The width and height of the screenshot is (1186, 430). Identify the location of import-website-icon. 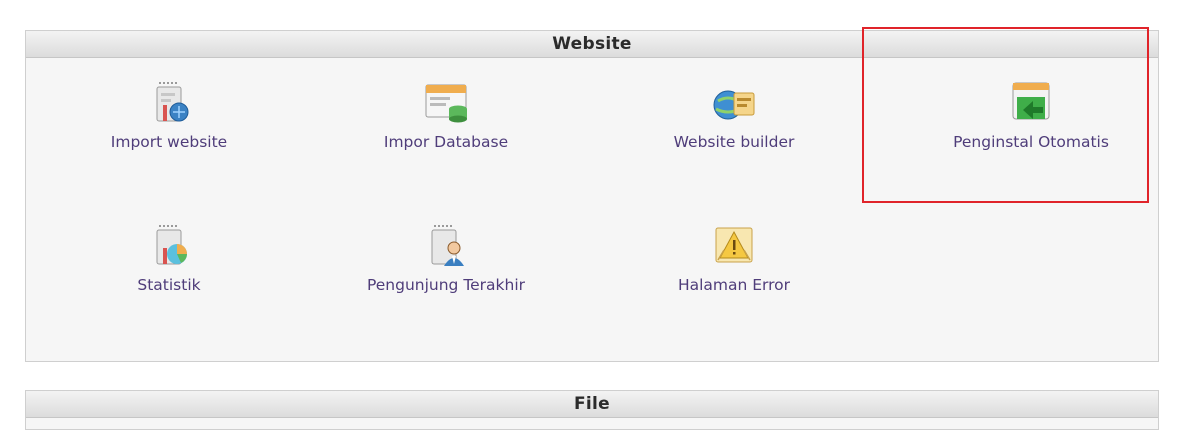
(172, 102).